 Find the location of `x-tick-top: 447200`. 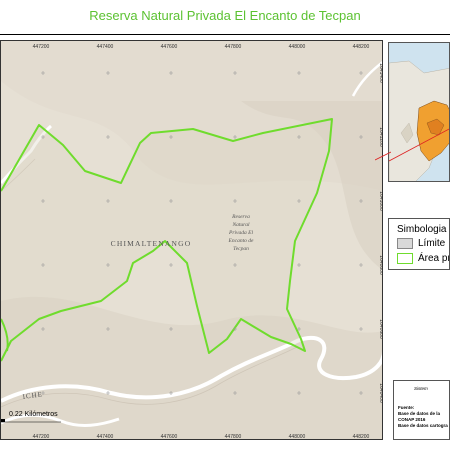

x-tick-top: 447200 is located at coordinates (41, 47).